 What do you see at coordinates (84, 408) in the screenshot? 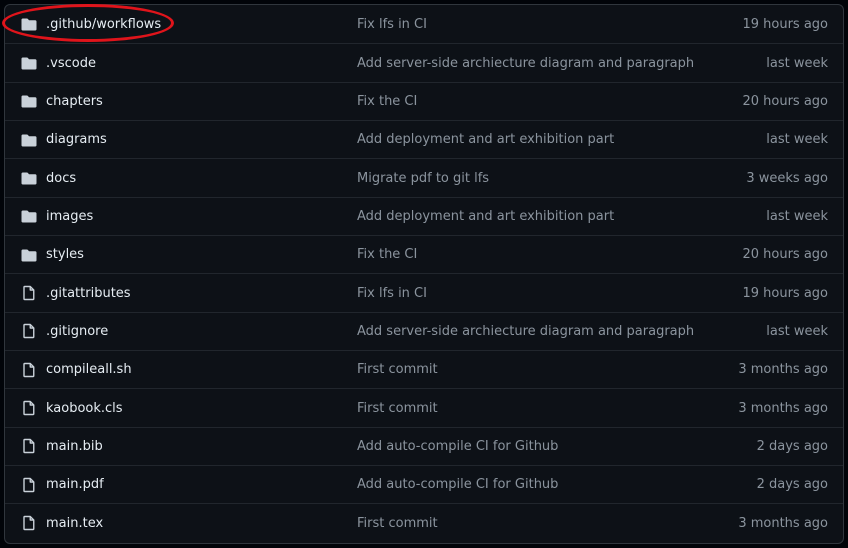
I see `file-name-link: kaobook.cls` at bounding box center [84, 408].